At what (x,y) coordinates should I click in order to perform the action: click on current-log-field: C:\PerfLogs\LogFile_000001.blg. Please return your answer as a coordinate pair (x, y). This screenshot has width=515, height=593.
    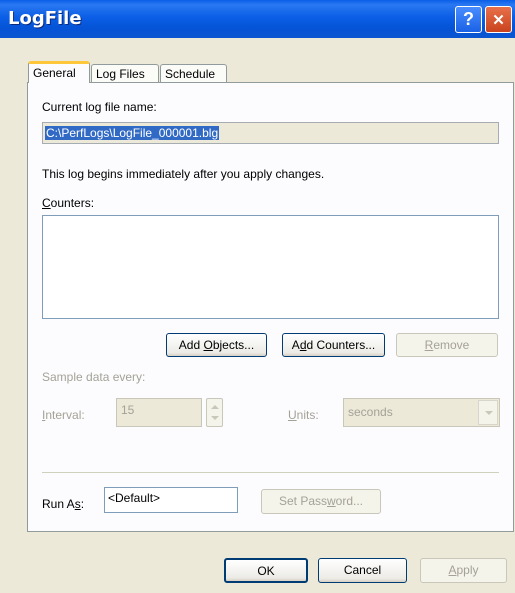
    Looking at the image, I should click on (270, 133).